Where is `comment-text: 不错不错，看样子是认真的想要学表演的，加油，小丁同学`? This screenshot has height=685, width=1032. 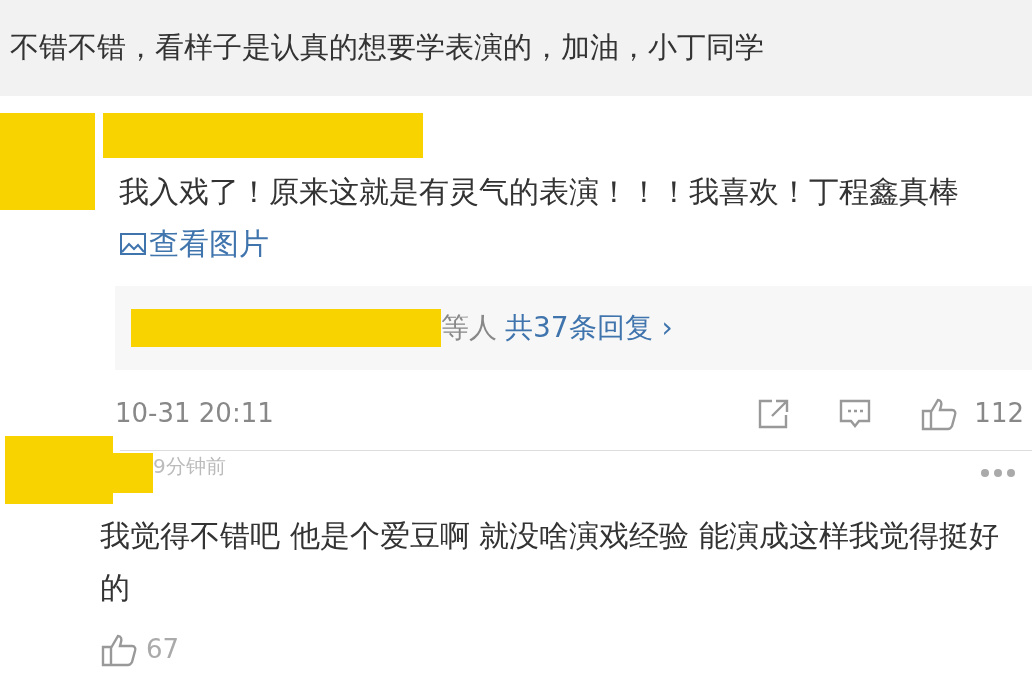 comment-text: 不错不错，看样子是认真的想要学表演的，加油，小丁同学 is located at coordinates (387, 48).